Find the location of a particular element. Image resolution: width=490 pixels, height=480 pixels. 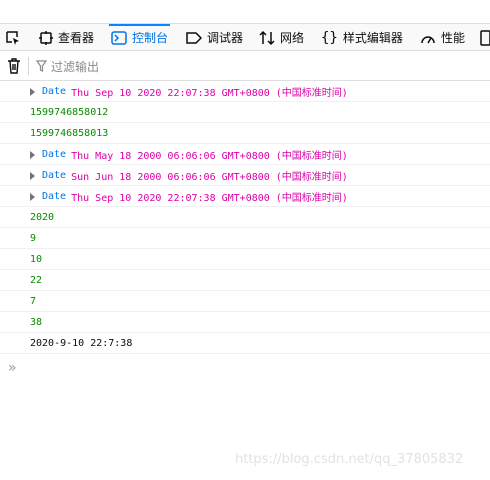

console-message-number: 1599746858012 is located at coordinates (245, 112).